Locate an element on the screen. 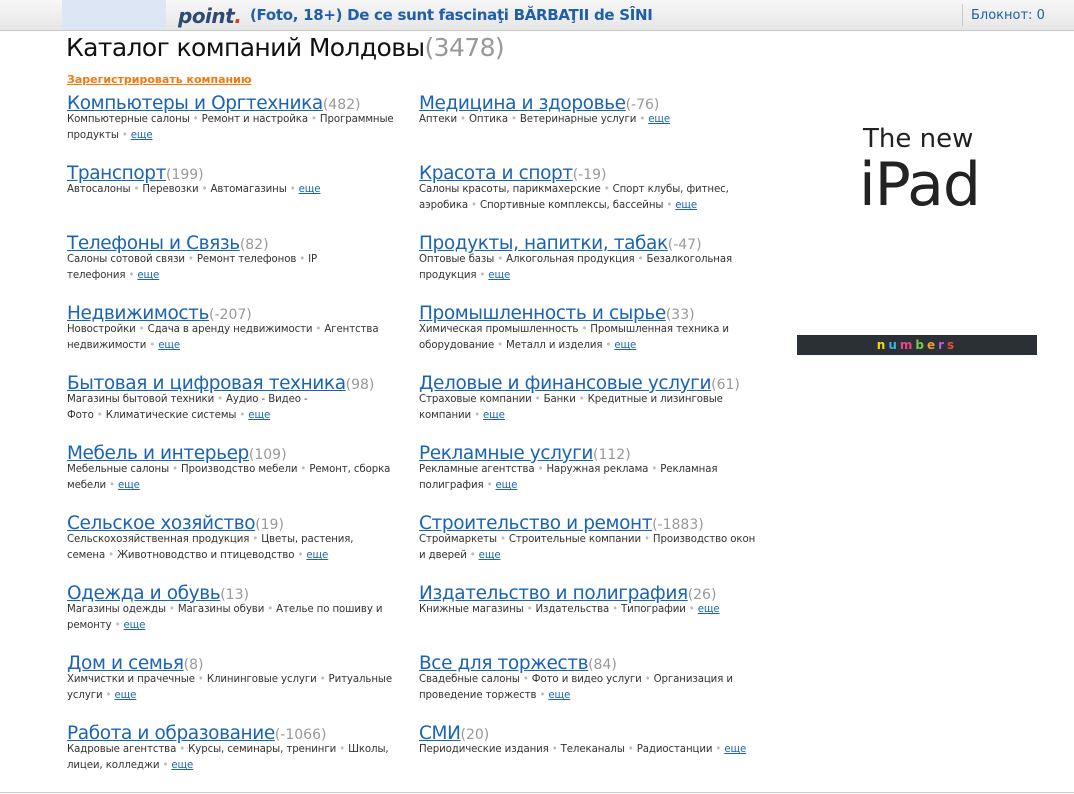 The width and height of the screenshot is (1074, 794). category-link: Дом и семья is located at coordinates (125, 663).